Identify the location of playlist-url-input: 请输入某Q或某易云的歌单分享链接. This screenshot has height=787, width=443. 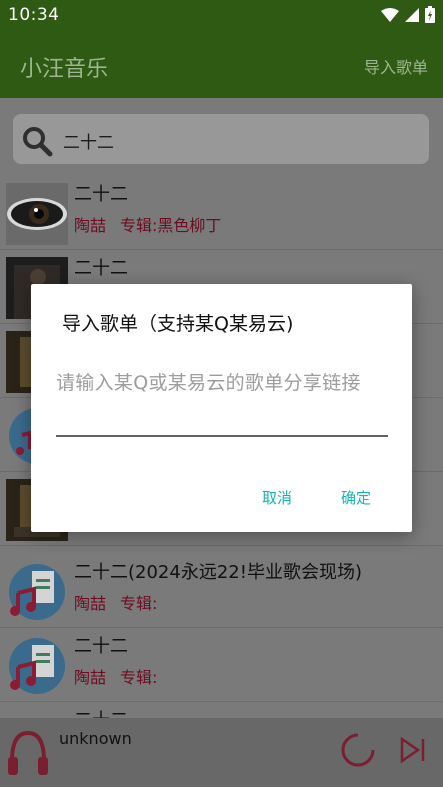
(222, 402).